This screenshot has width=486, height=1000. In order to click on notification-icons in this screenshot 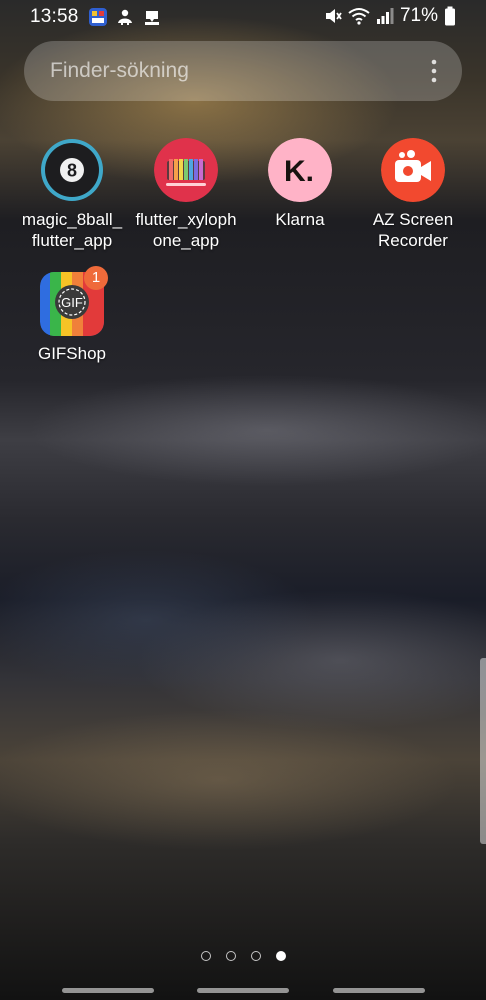, I will do `click(125, 17)`.